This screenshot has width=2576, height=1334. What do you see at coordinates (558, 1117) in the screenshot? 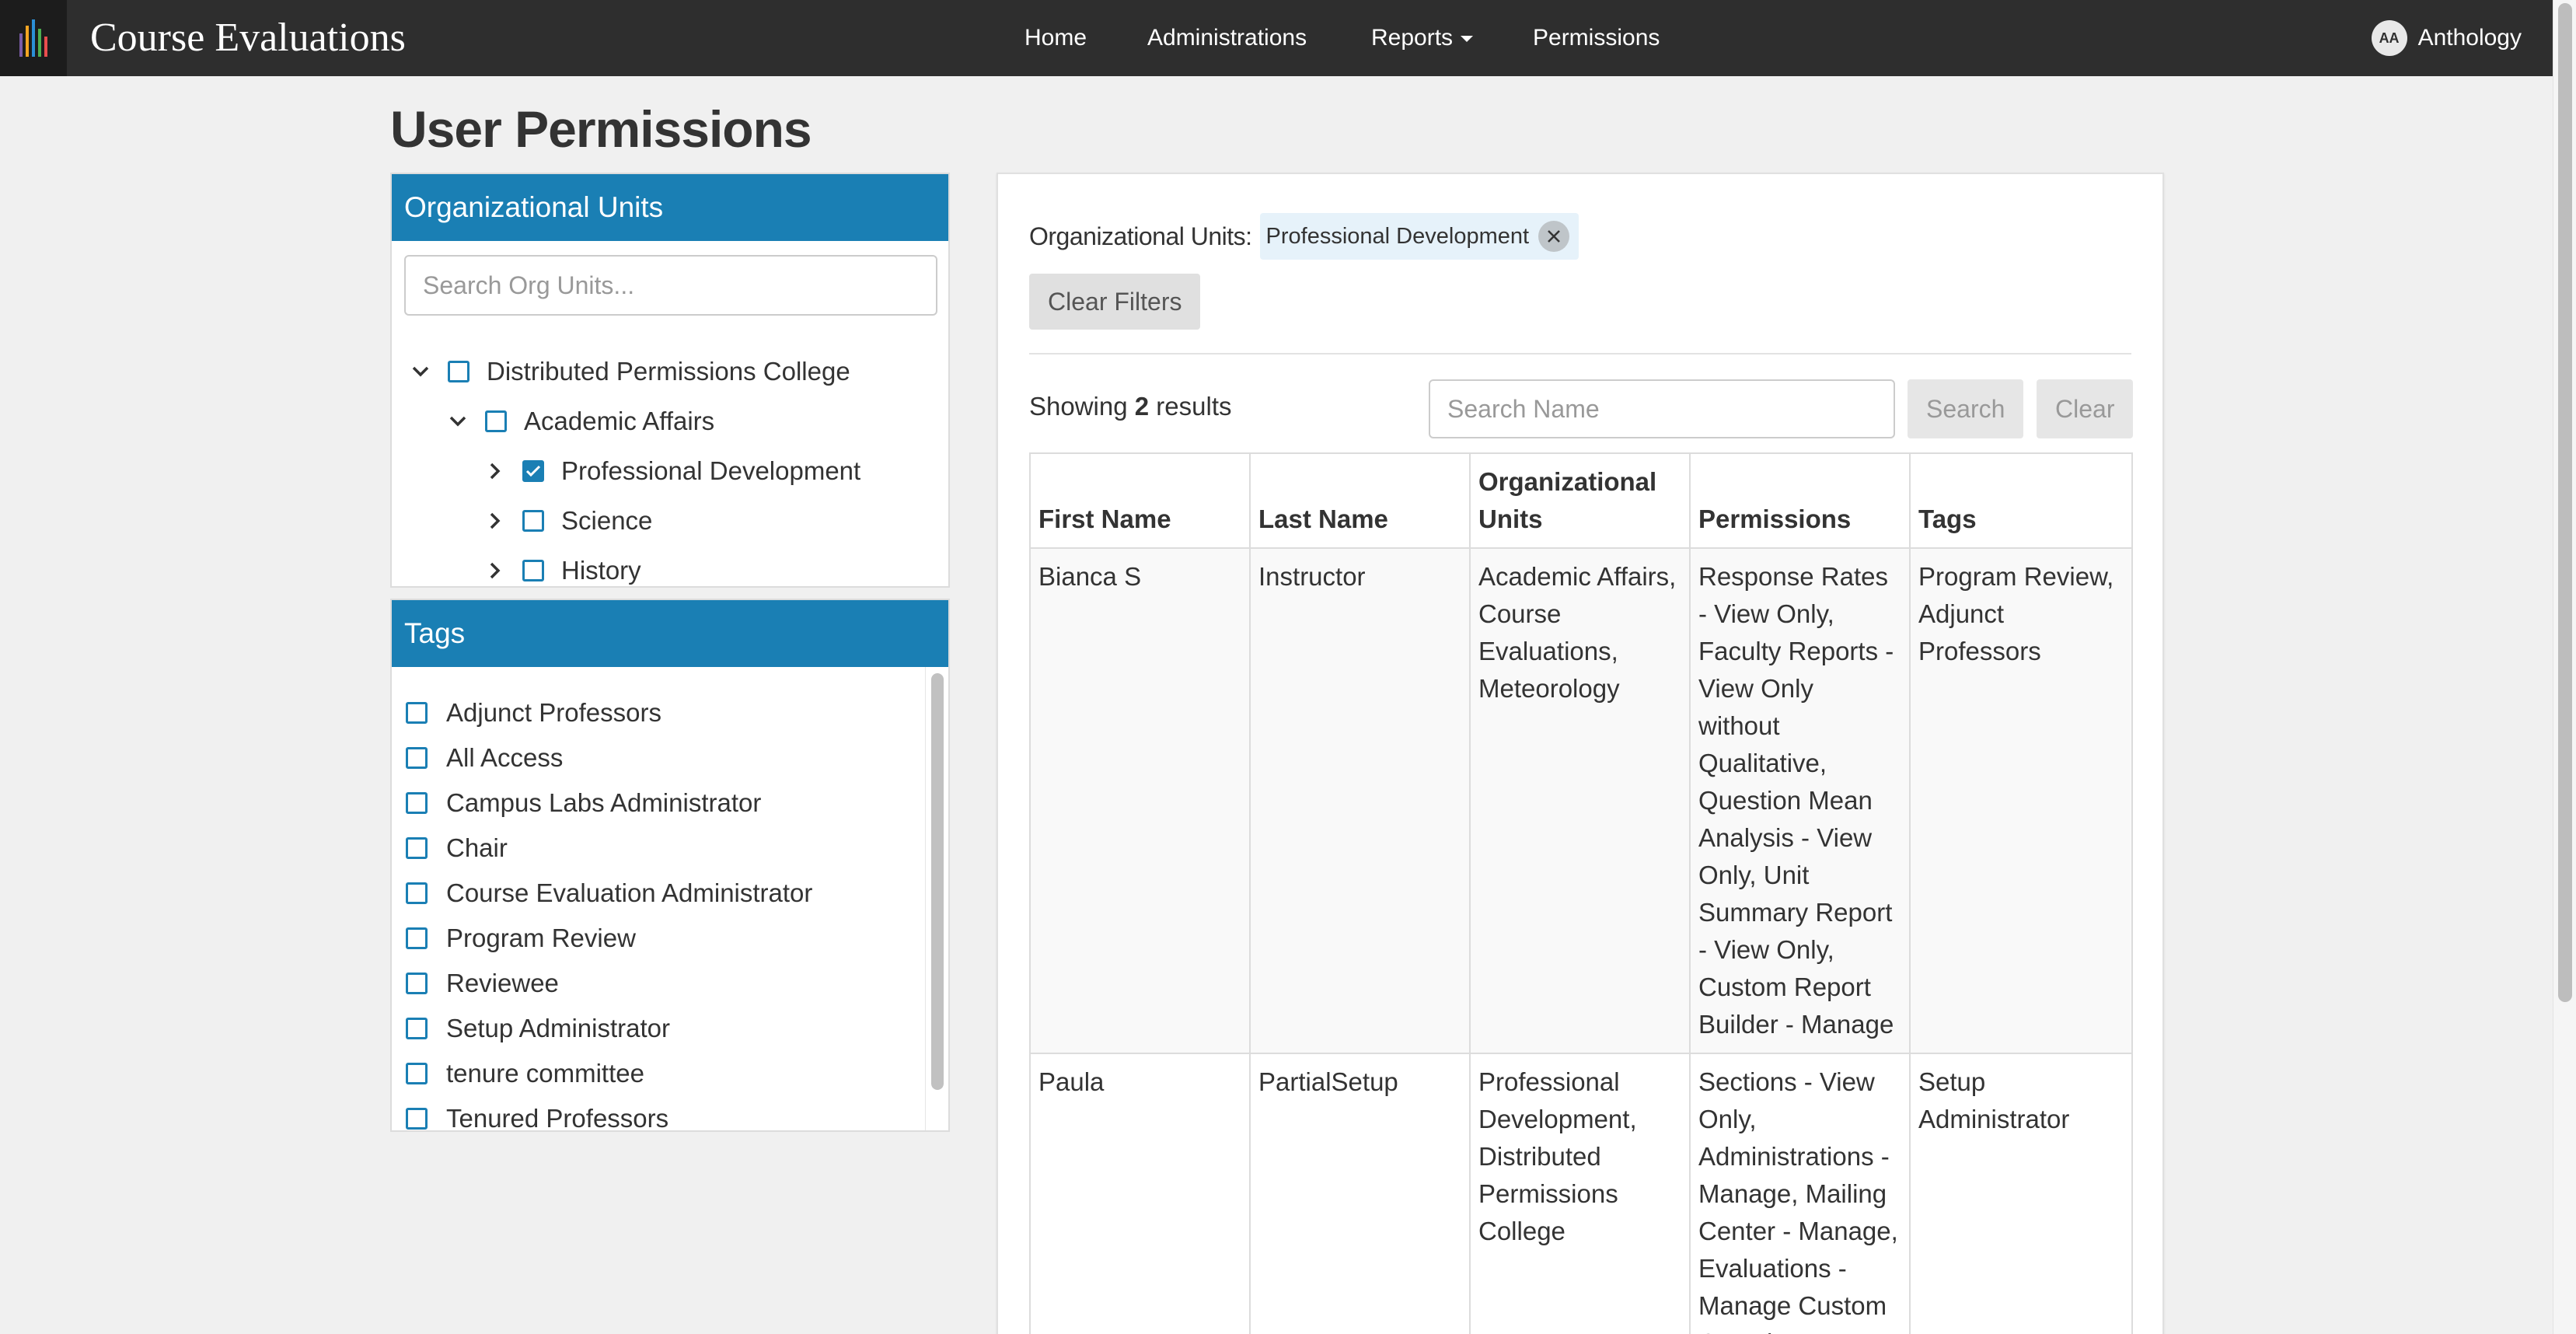
I see `tag-label: Tenured Professors` at bounding box center [558, 1117].